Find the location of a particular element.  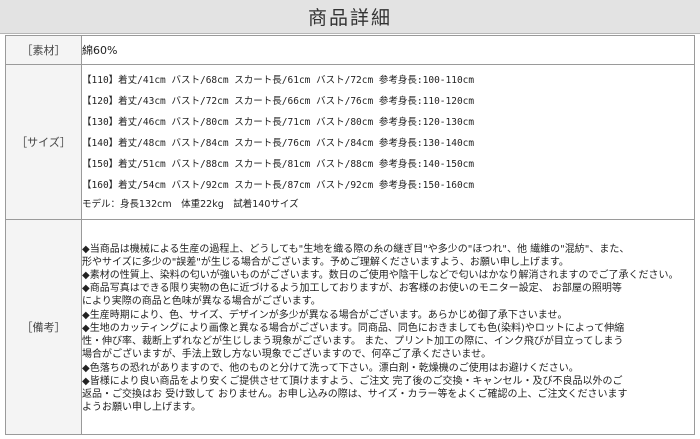

model-info: モデル：身長132cm 体重22kg 試着140サイズ is located at coordinates (190, 204).